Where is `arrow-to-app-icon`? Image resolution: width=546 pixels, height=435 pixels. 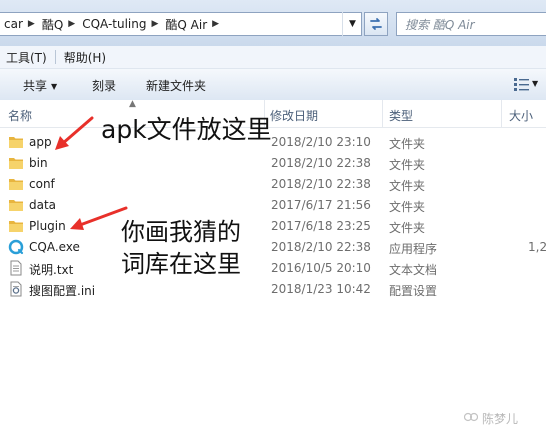 arrow-to-app-icon is located at coordinates (74, 133).